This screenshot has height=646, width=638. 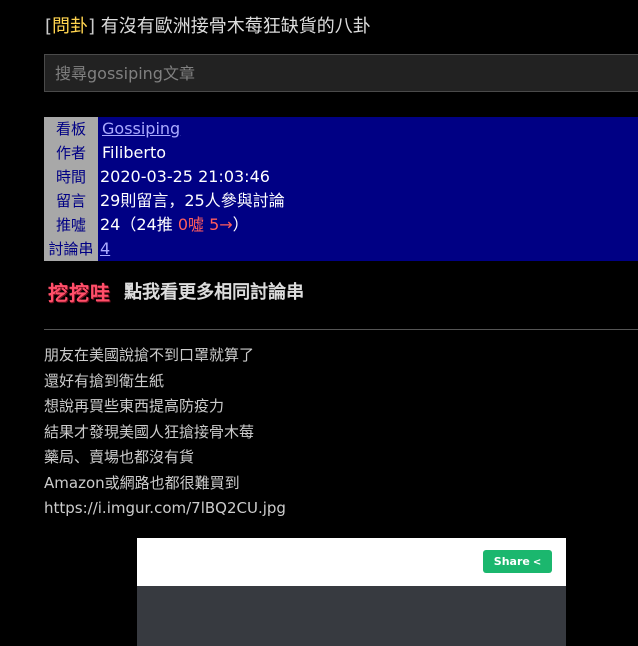 I want to click on meta-label-thread: 討論串, so click(x=71, y=249).